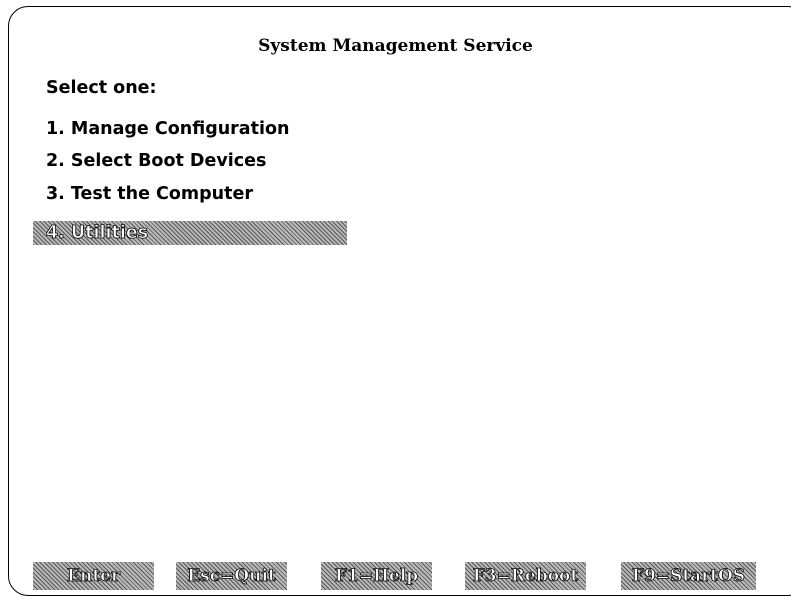 This screenshot has width=791, height=605. Describe the element at coordinates (149, 194) in the screenshot. I see `menu-item-test-the-computer: 3. Test the Computer` at that location.